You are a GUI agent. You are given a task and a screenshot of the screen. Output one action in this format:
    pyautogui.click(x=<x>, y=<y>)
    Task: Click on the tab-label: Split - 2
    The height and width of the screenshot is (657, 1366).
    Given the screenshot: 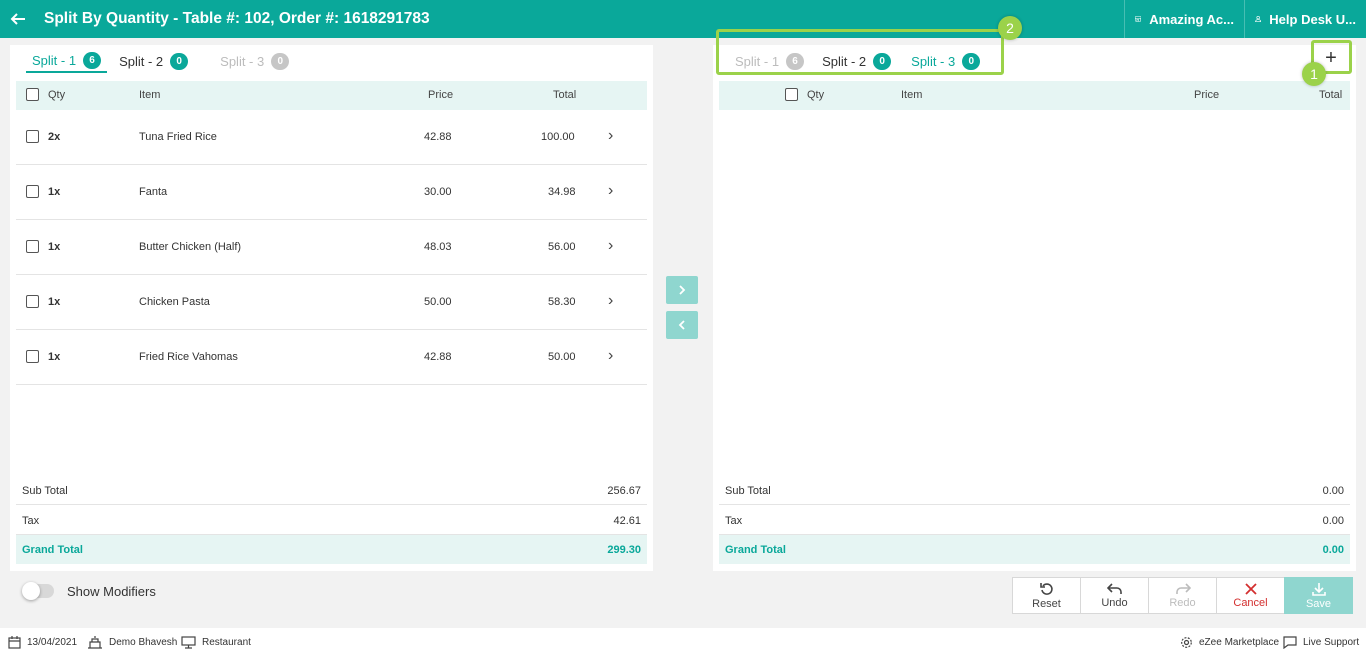 What is the action you would take?
    pyautogui.click(x=141, y=61)
    